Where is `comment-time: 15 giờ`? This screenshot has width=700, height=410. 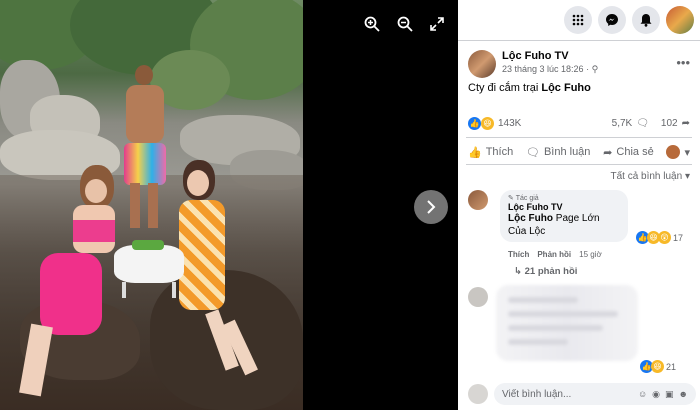
comment-time: 15 giờ is located at coordinates (590, 254).